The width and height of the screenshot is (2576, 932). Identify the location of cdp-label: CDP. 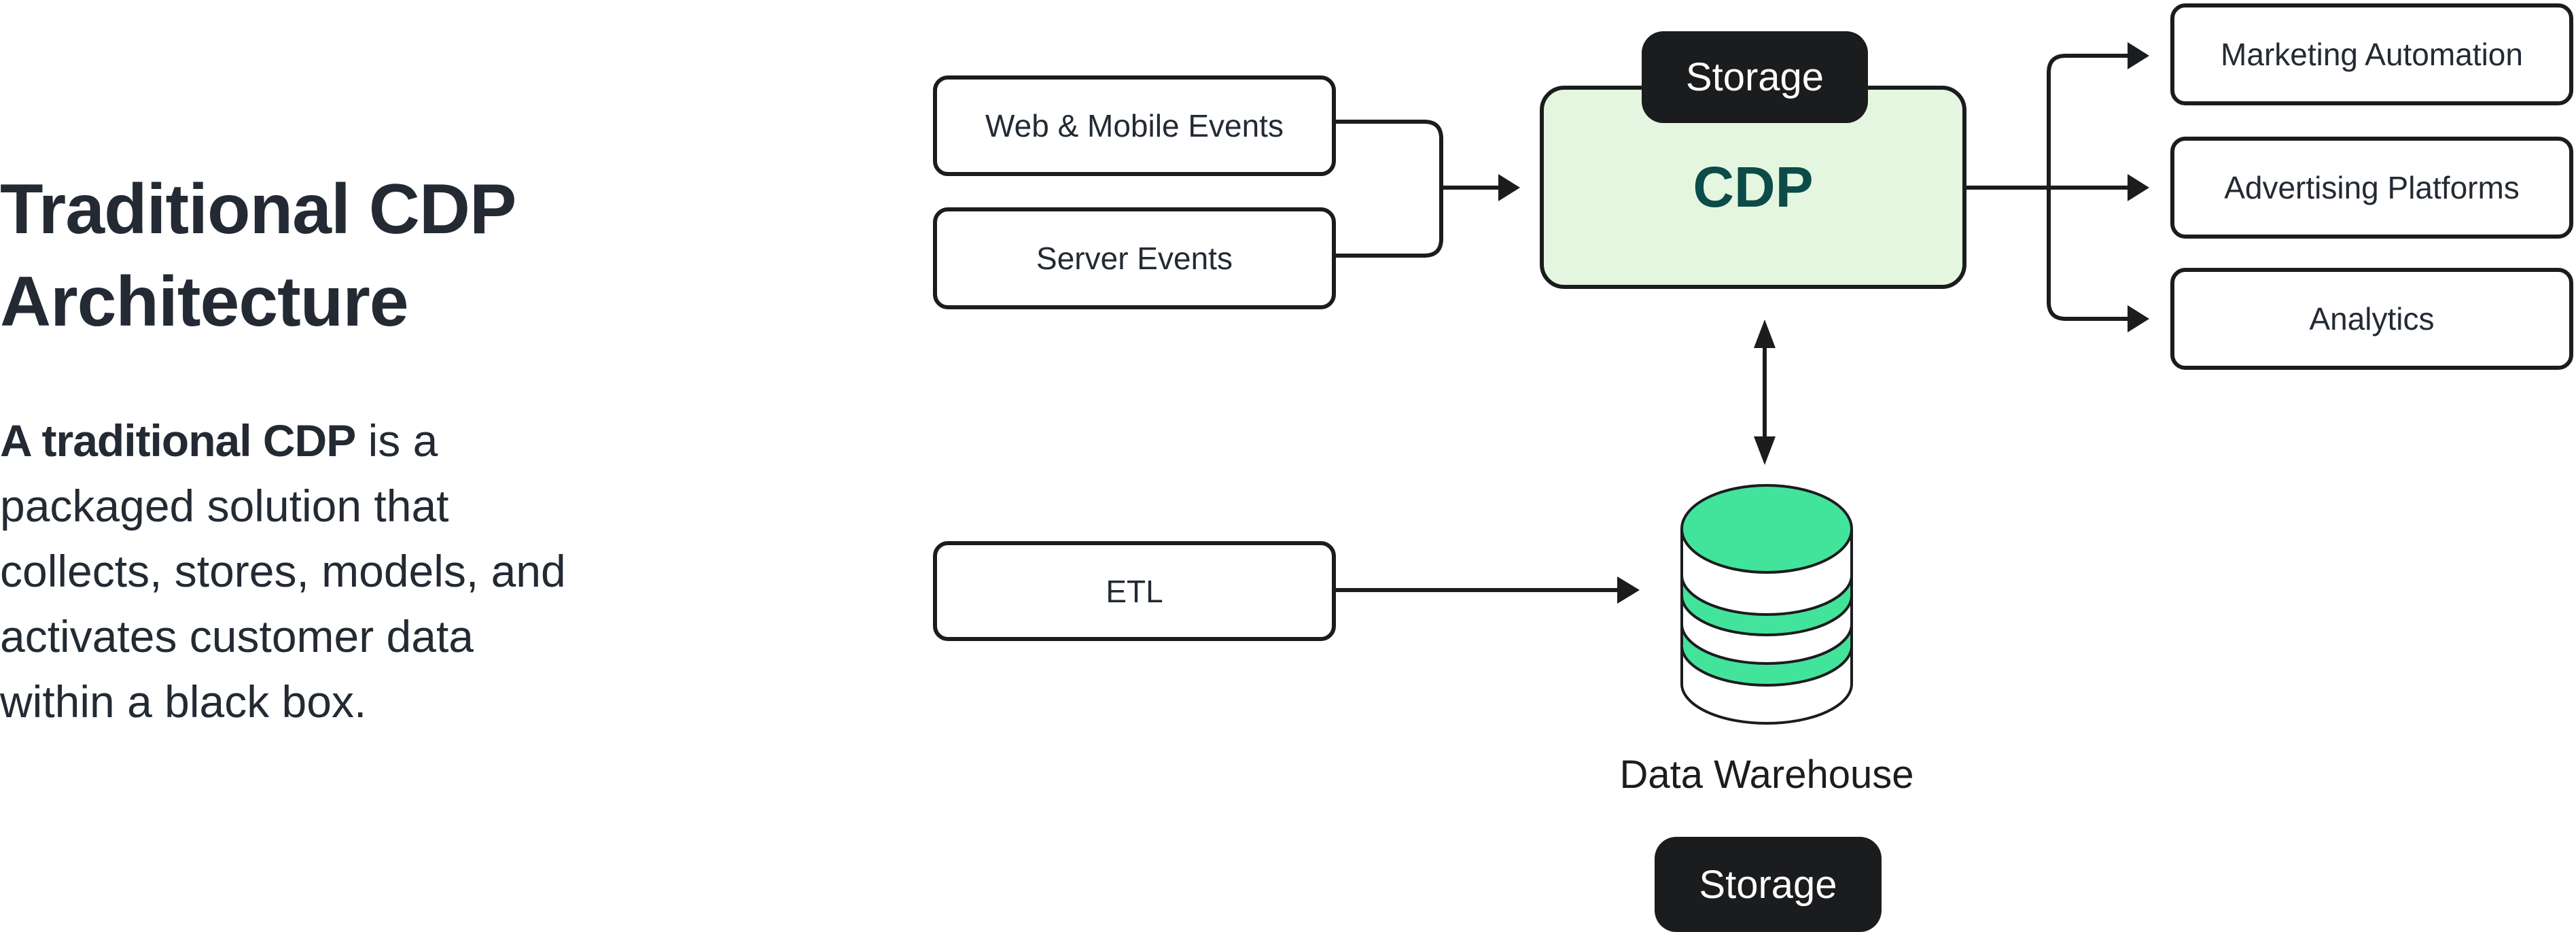
(1753, 187).